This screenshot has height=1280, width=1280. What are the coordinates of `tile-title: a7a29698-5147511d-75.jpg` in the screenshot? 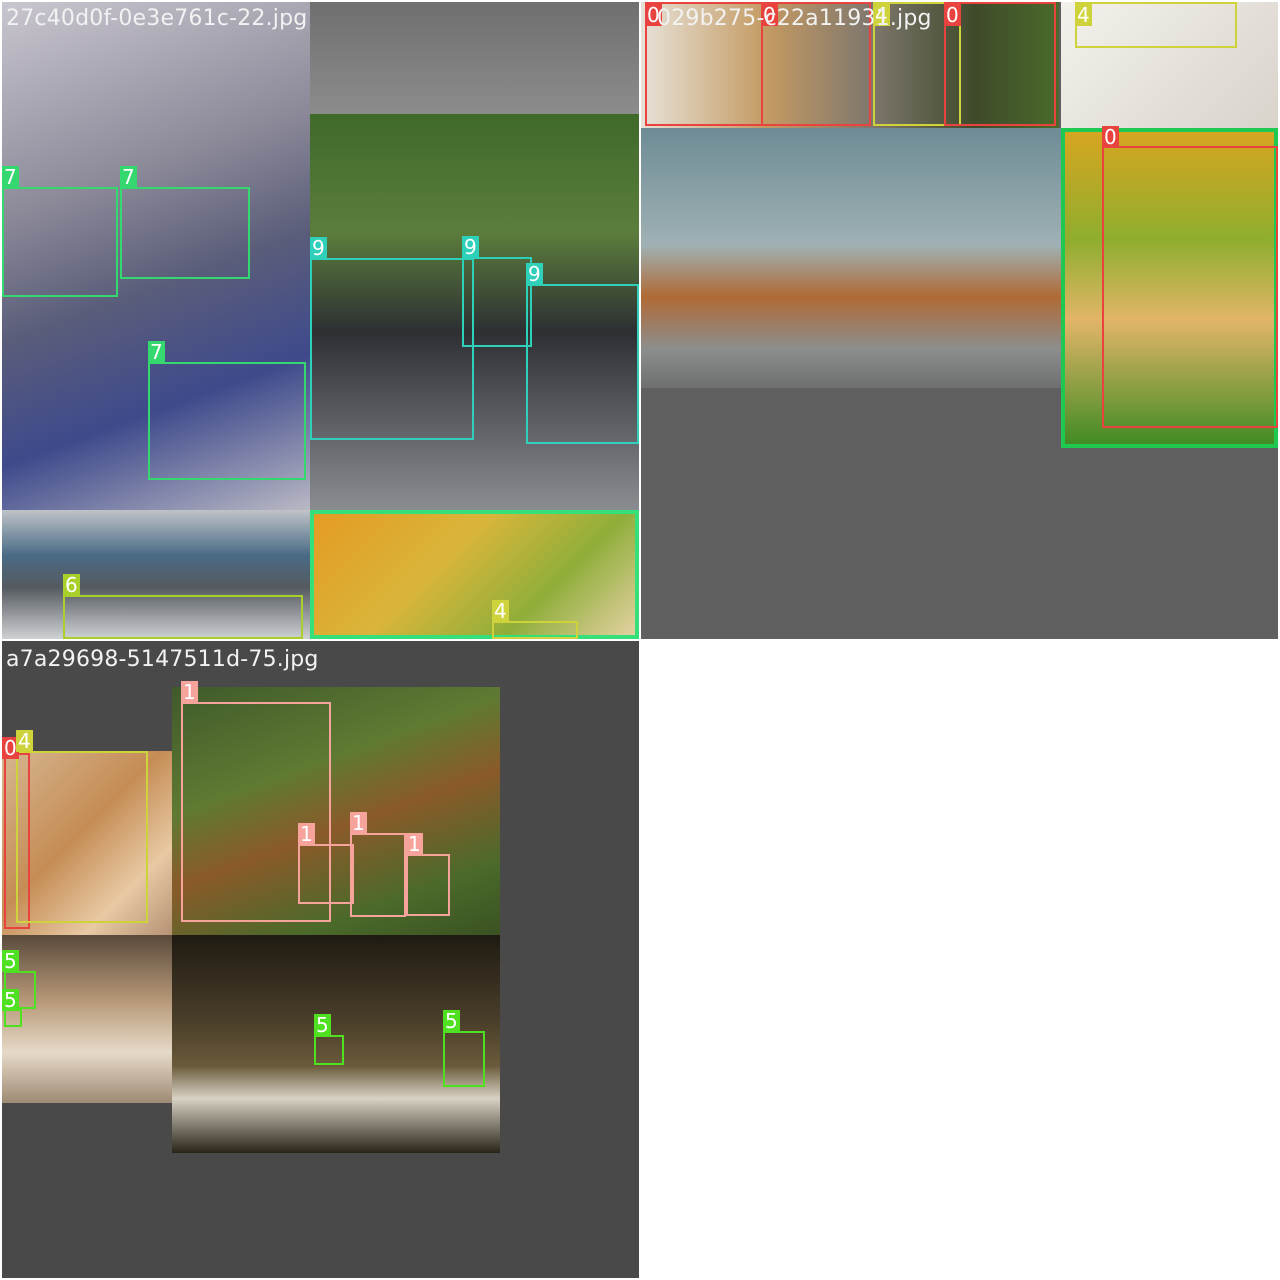 It's located at (162, 659).